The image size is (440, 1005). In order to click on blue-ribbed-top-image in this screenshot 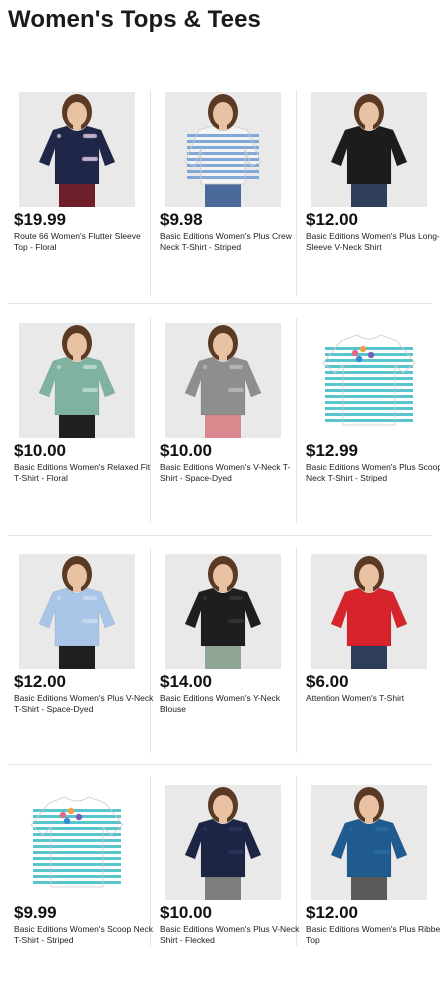, I will do `click(369, 842)`.